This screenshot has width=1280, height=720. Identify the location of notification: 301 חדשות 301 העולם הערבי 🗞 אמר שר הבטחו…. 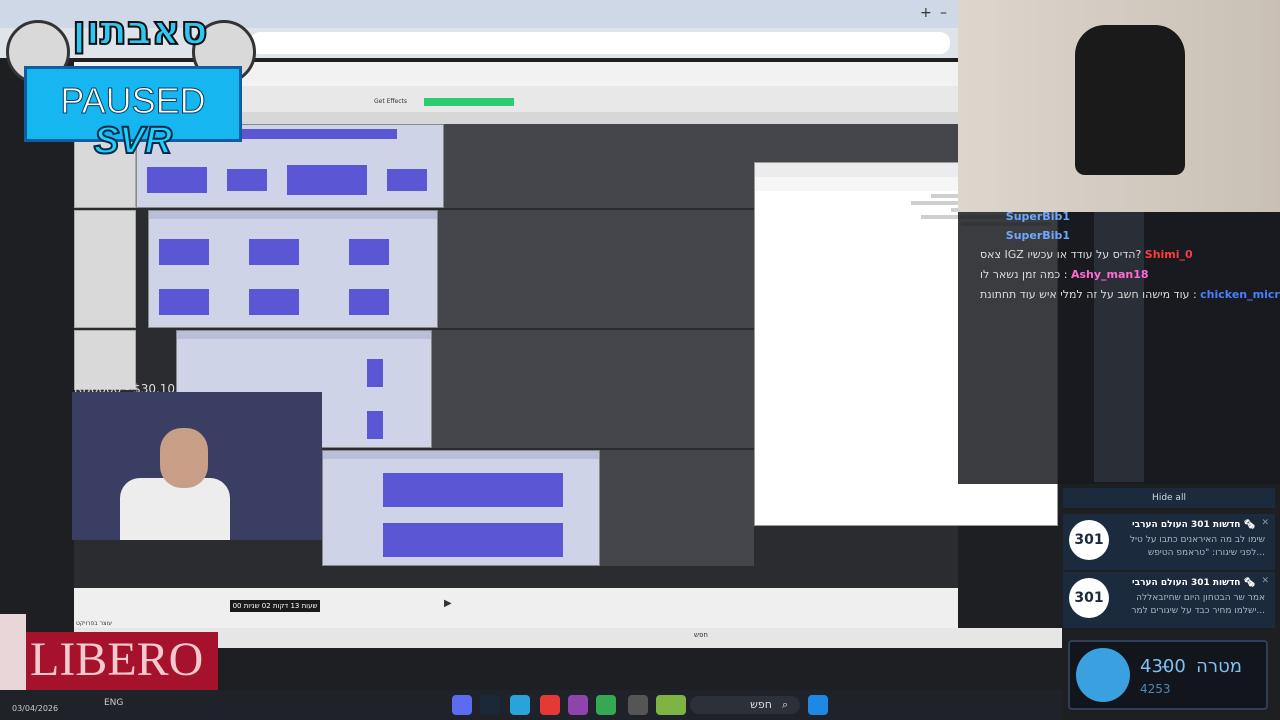
(1169, 600).